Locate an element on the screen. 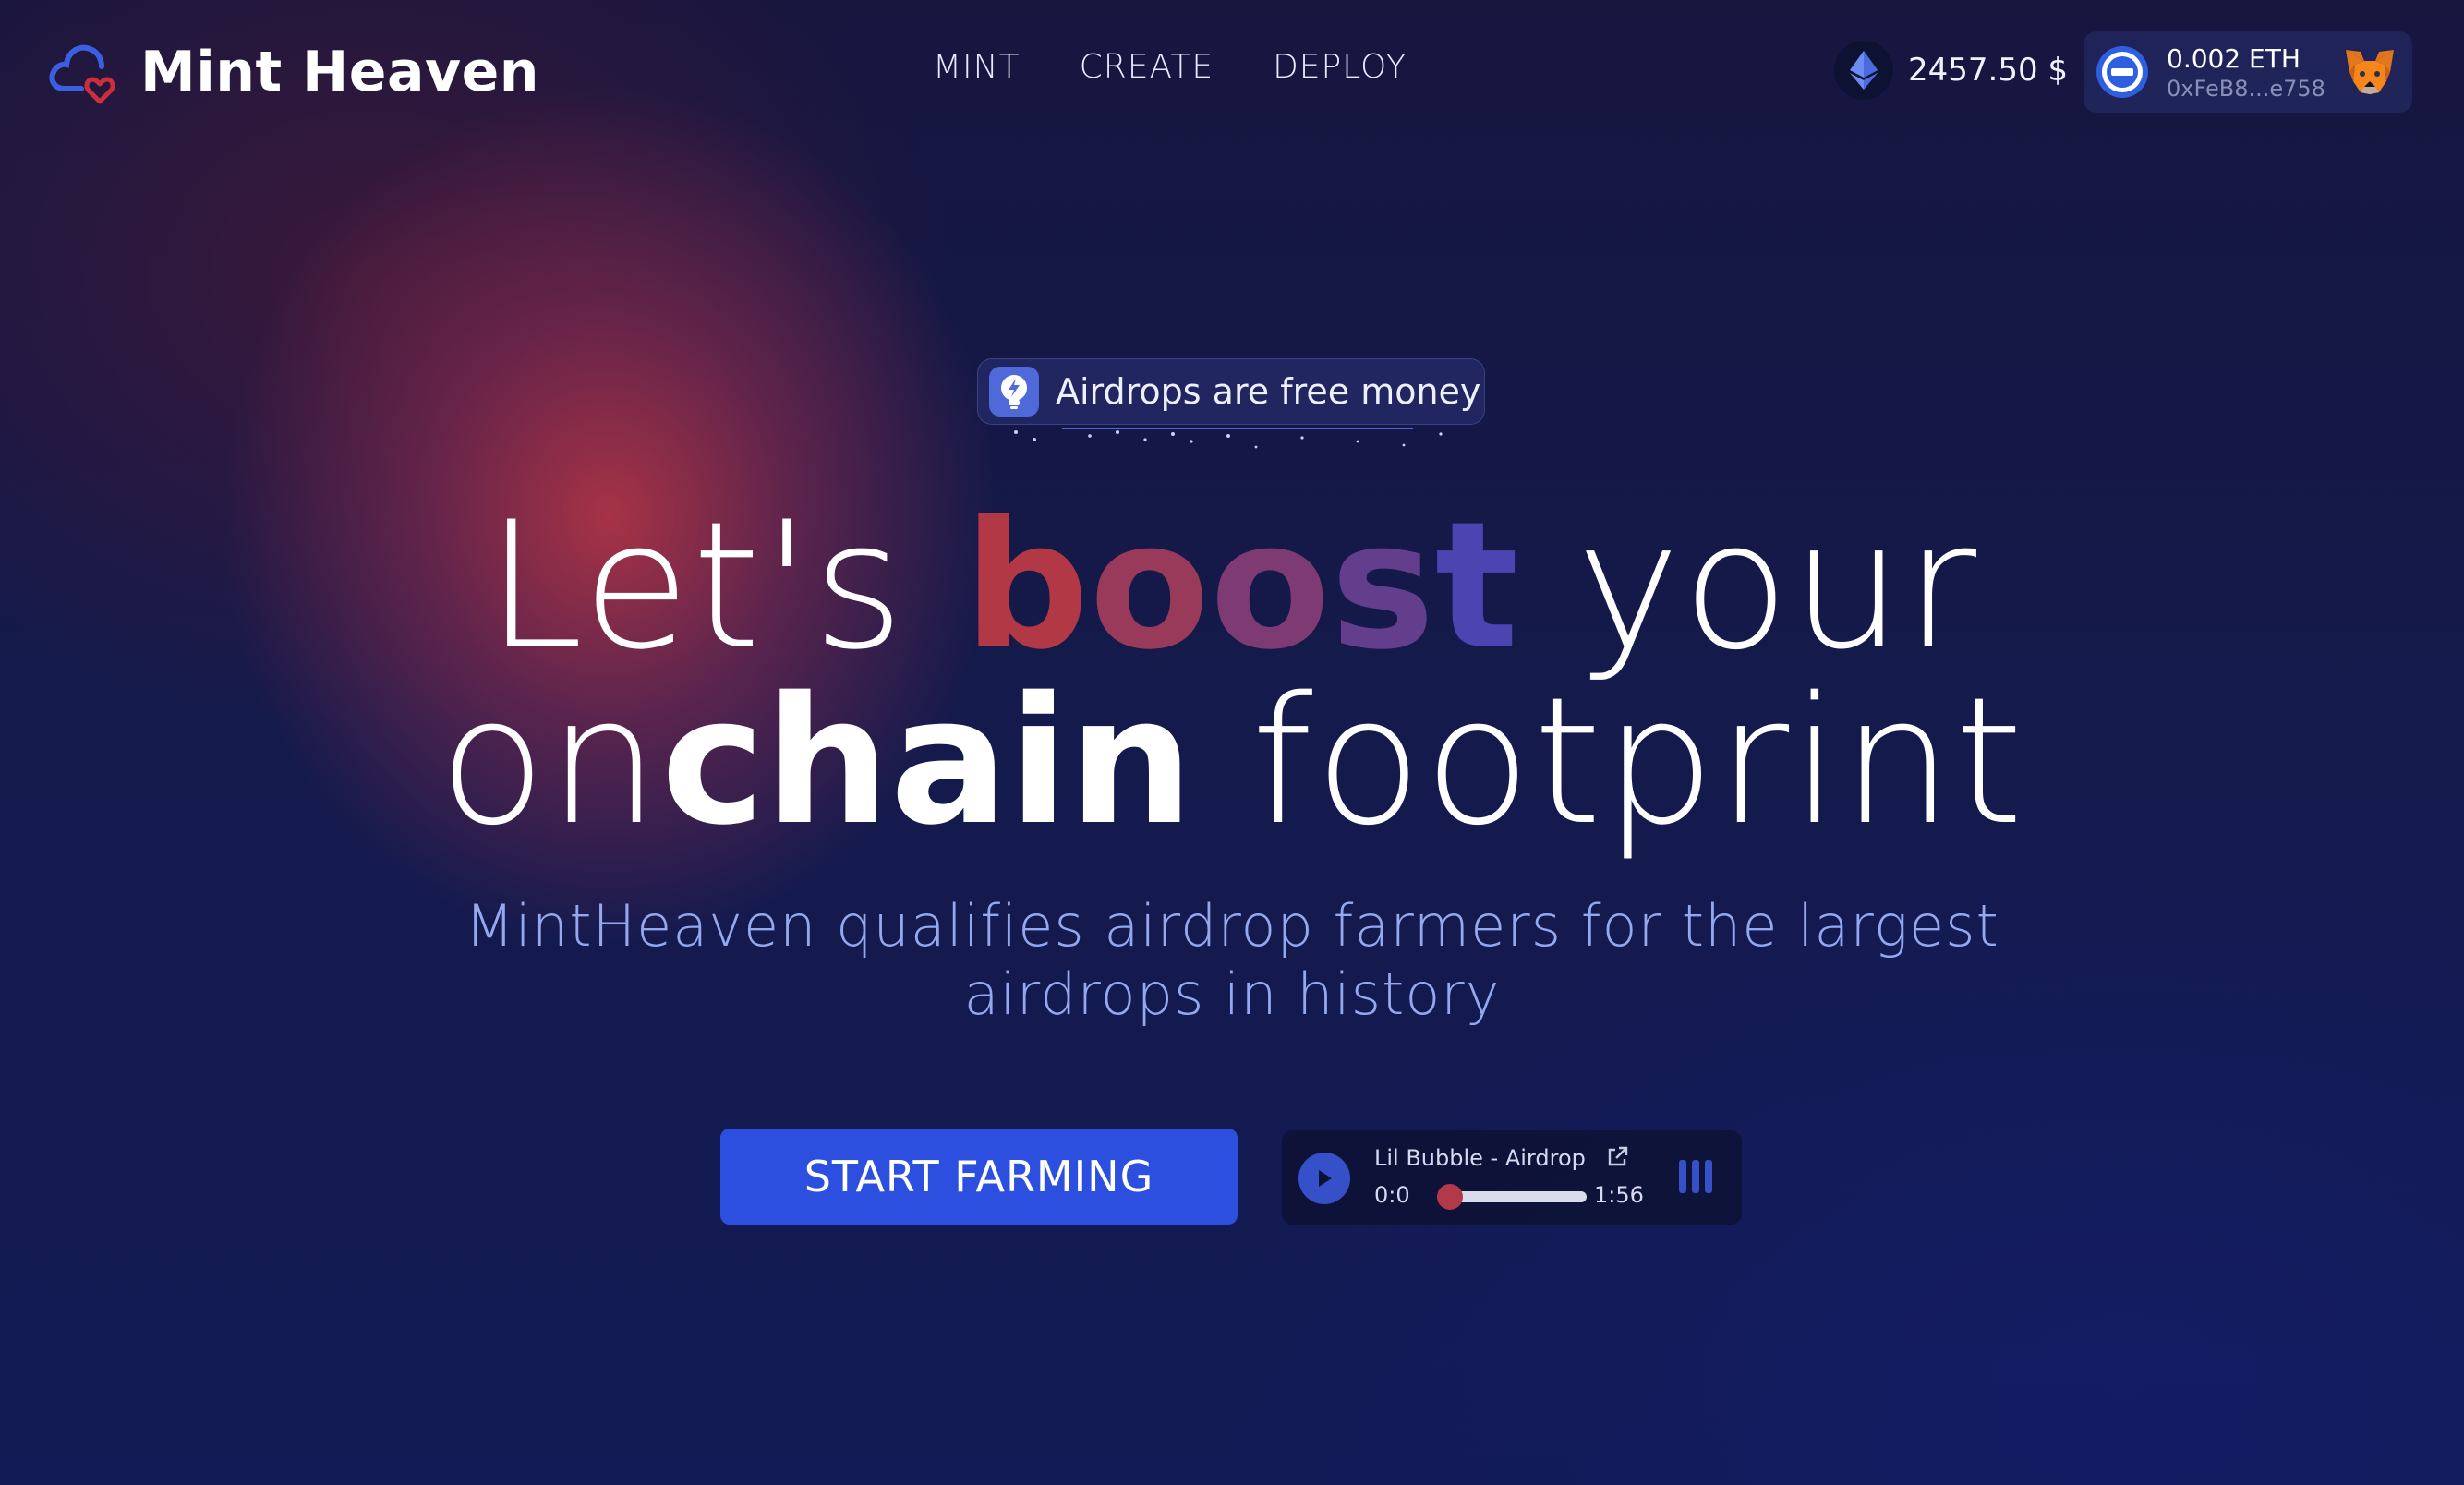 This screenshot has width=2464, height=1485. wallet-button: 0.002 ETH 0xFeB8...e758 is located at coordinates (2248, 72).